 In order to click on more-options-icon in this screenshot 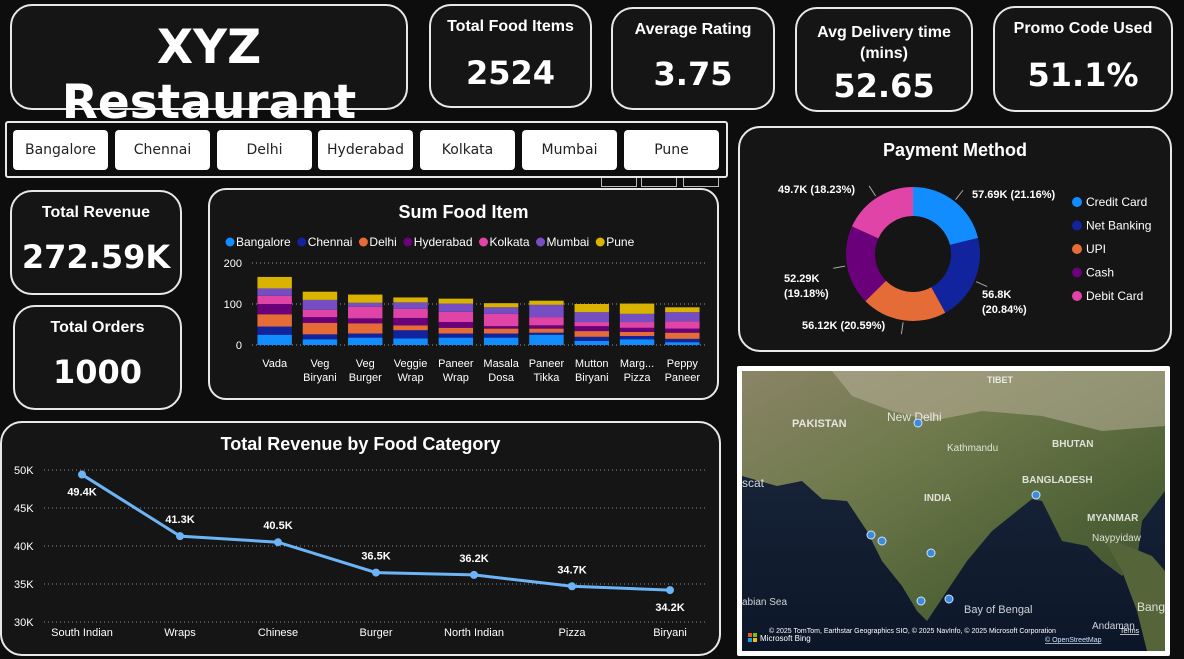, I will do `click(701, 182)`.